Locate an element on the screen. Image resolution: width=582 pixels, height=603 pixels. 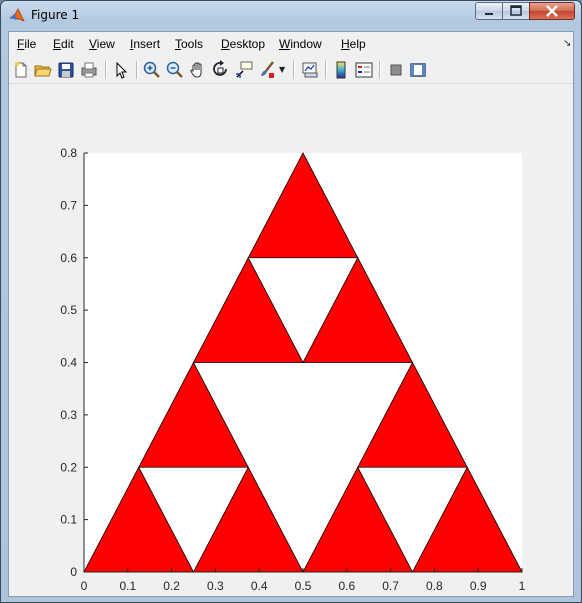
y-tick-label: 0.8 is located at coordinates (68, 153).